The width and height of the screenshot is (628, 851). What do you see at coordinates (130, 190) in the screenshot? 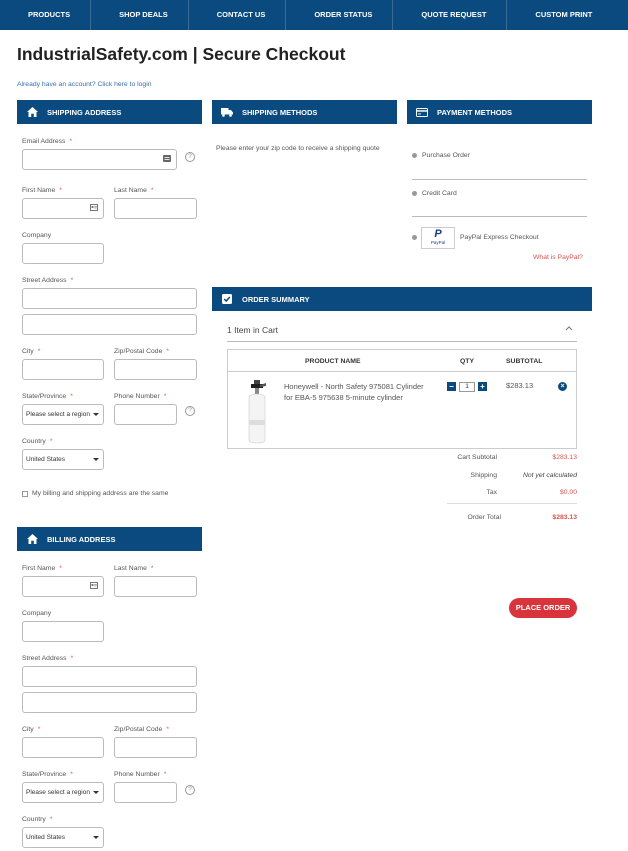
I see `last-name-label-text: Last Name` at bounding box center [130, 190].